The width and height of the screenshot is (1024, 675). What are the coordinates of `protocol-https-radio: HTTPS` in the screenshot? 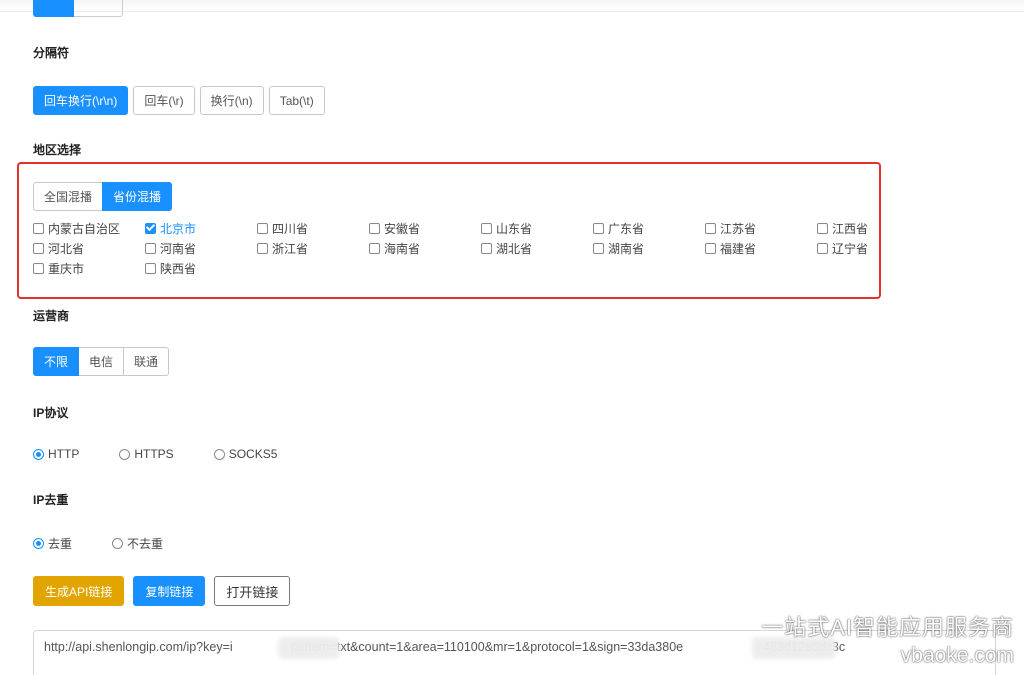 It's located at (146, 454).